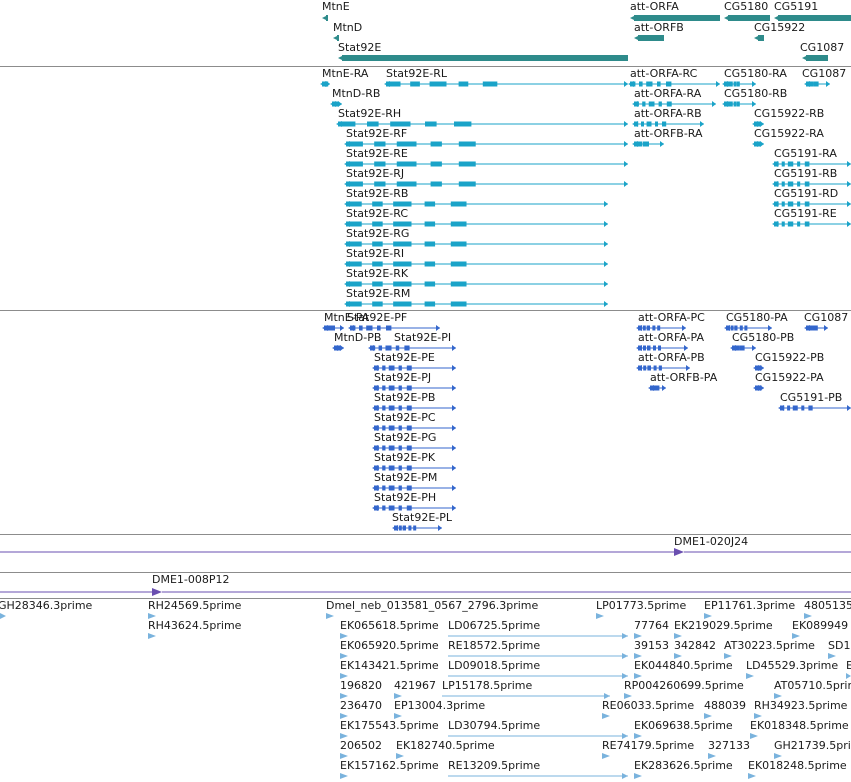 Image resolution: width=851 pixels, height=782 pixels. Describe the element at coordinates (377, 274) in the screenshot. I see `feature-label-stat92e-rk: Stat92E-RK` at that location.